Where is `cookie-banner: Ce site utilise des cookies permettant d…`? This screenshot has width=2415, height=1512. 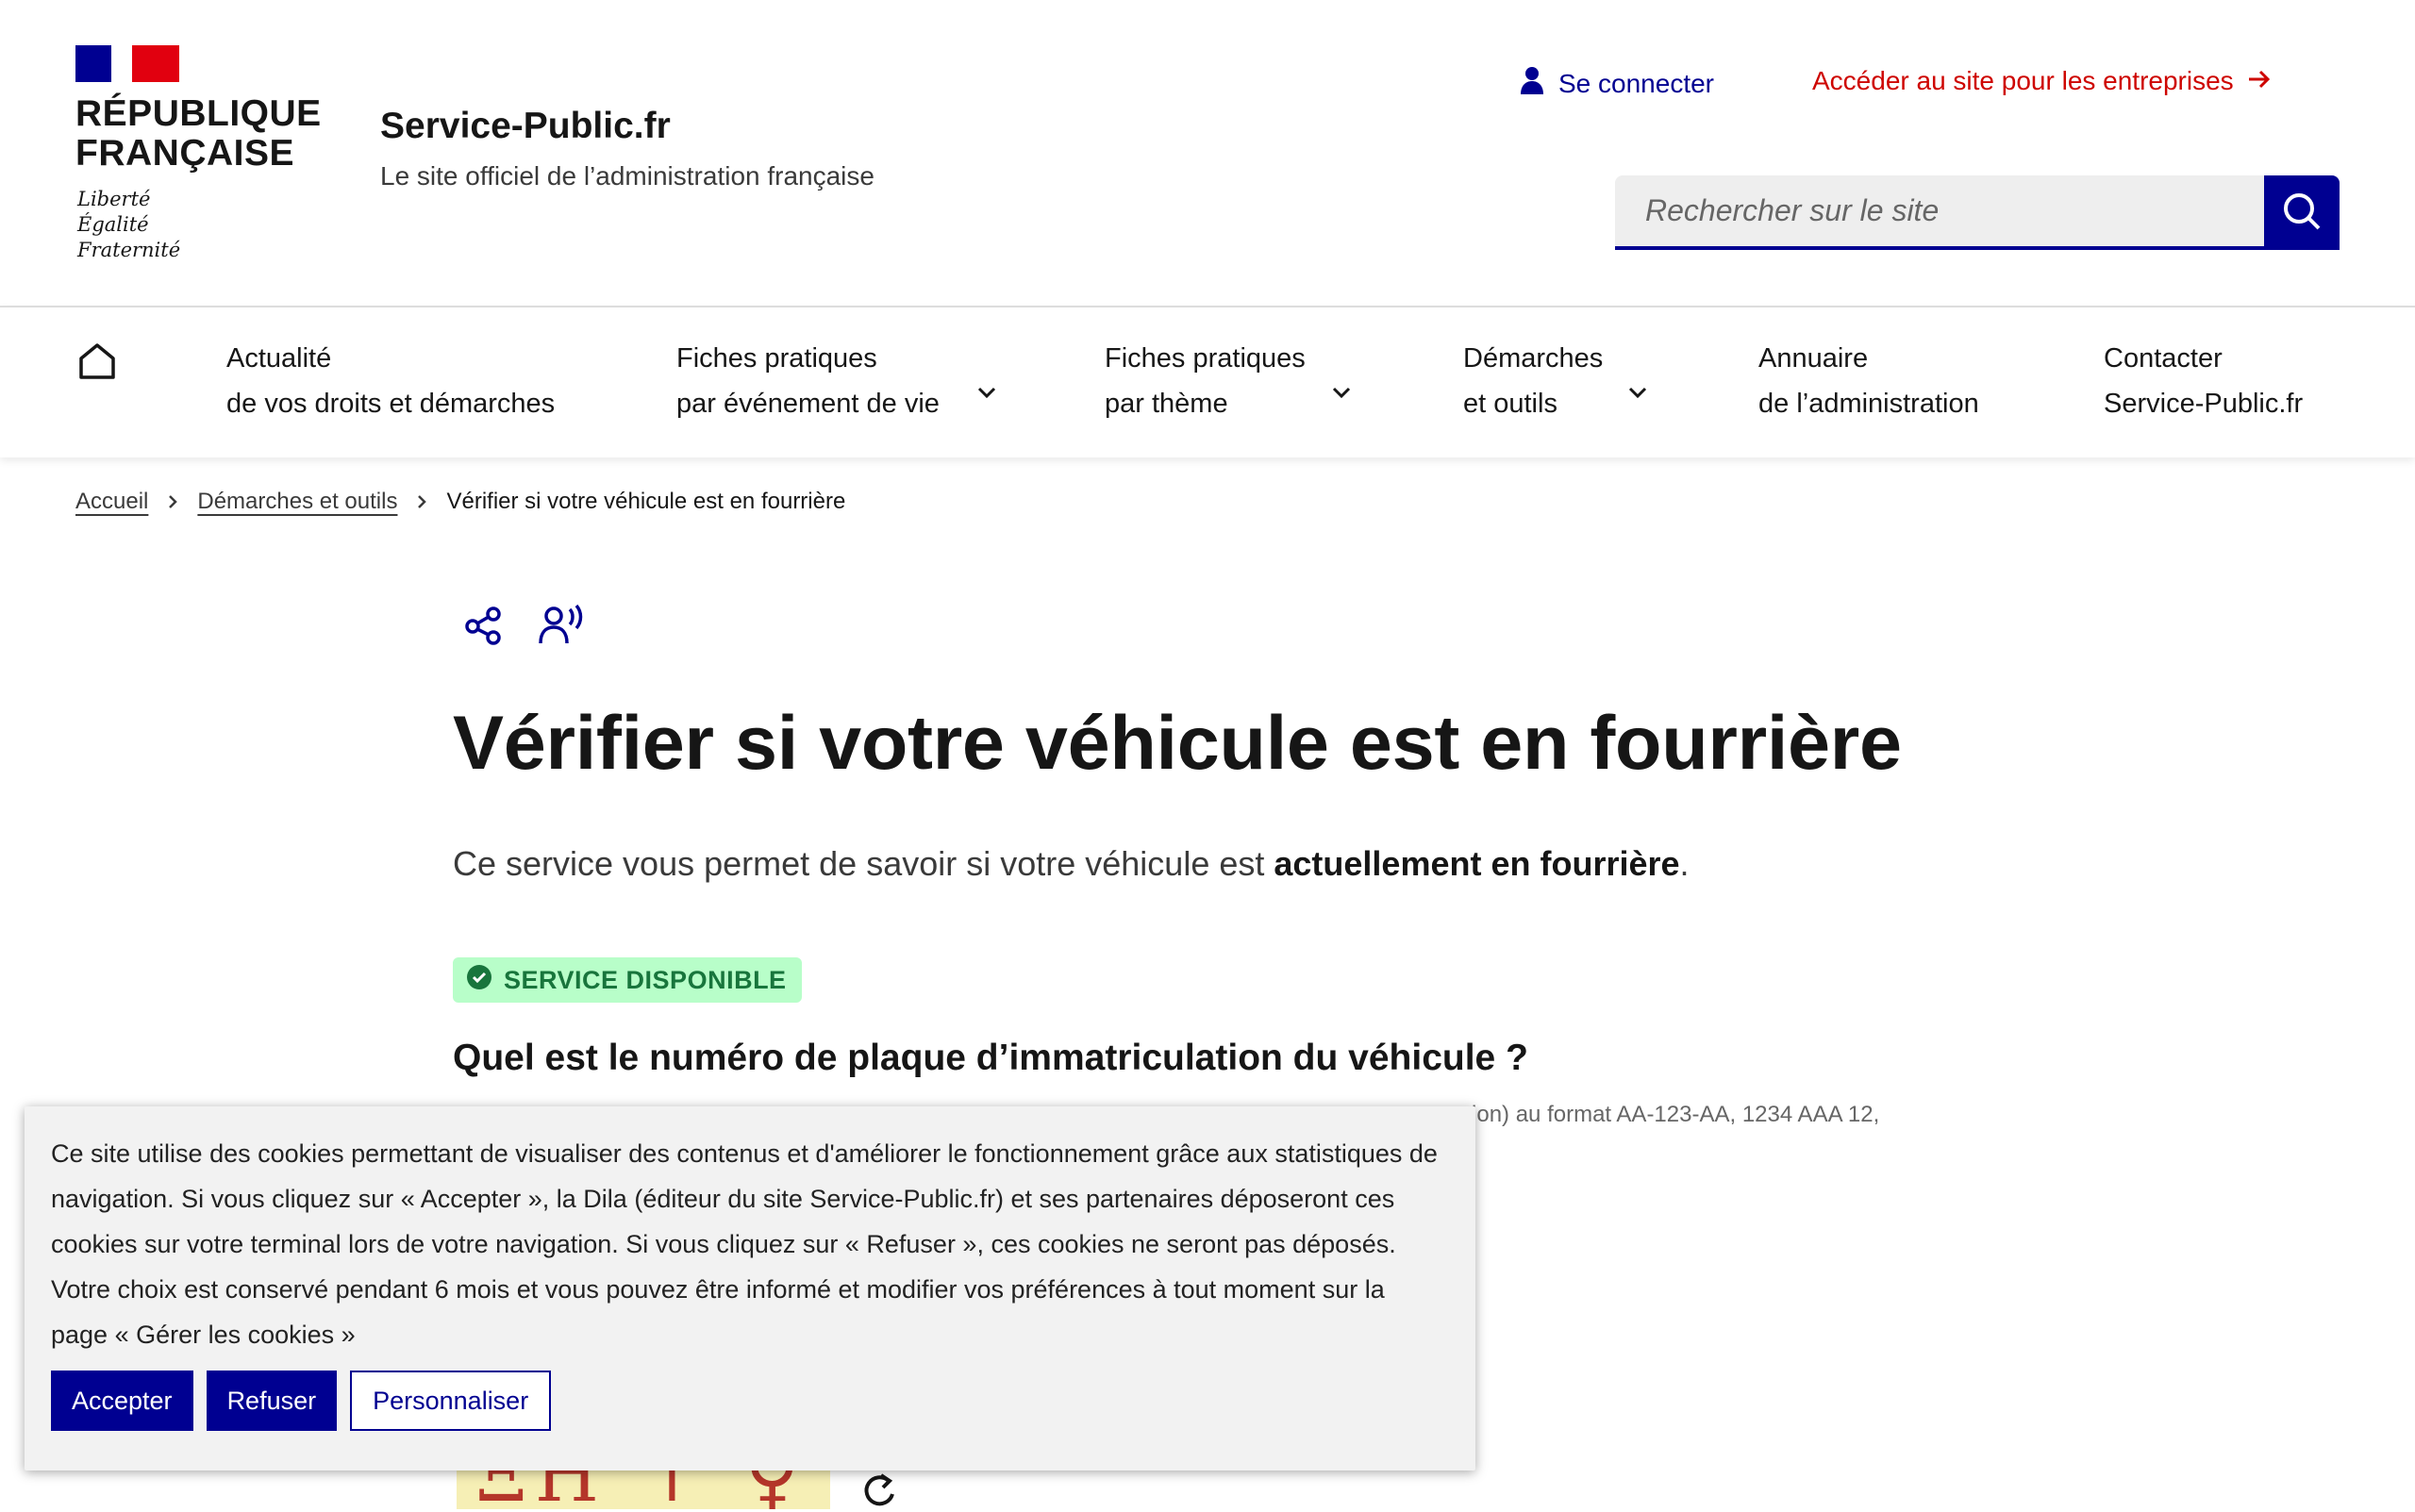
cookie-banner: Ce site utilise des cookies permettant d… is located at coordinates (750, 1288).